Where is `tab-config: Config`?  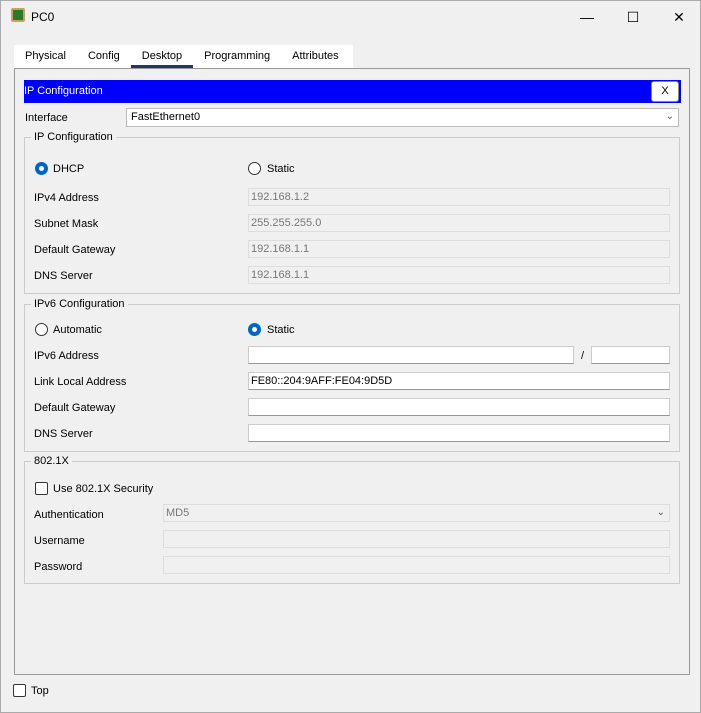 tab-config: Config is located at coordinates (104, 56).